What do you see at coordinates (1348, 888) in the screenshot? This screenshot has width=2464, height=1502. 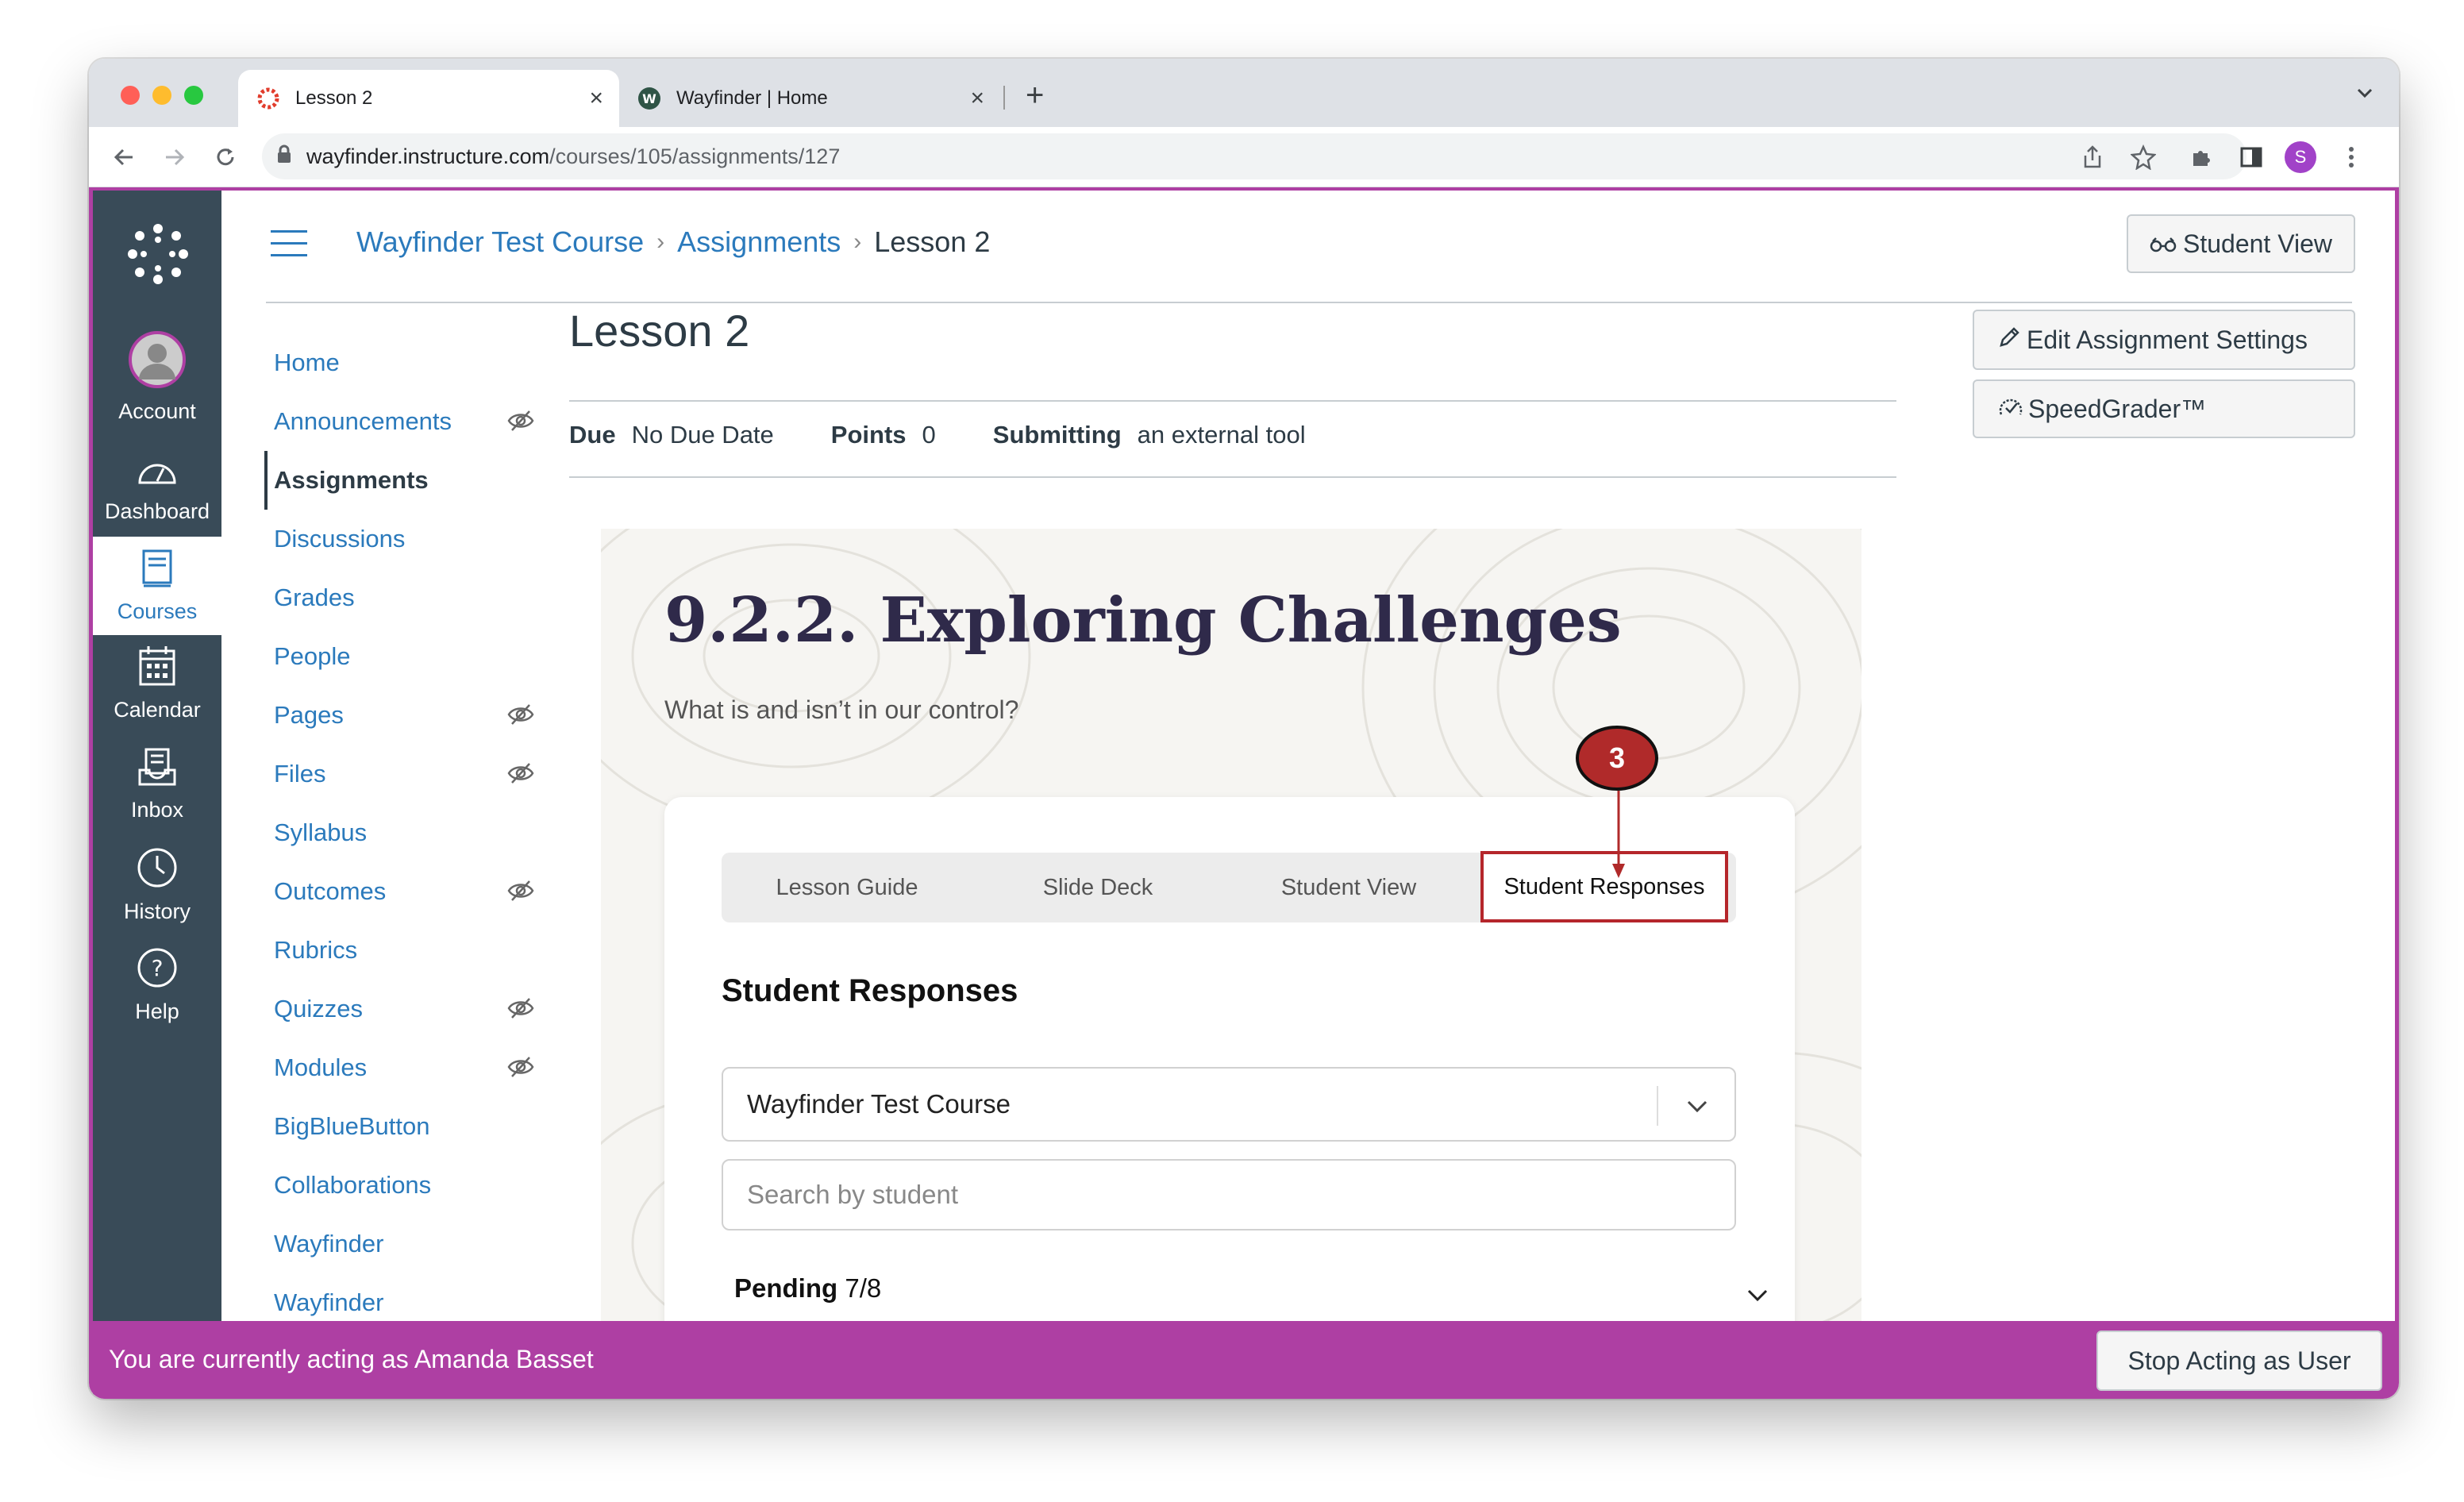 I see `tab-student-view: Student View` at bounding box center [1348, 888].